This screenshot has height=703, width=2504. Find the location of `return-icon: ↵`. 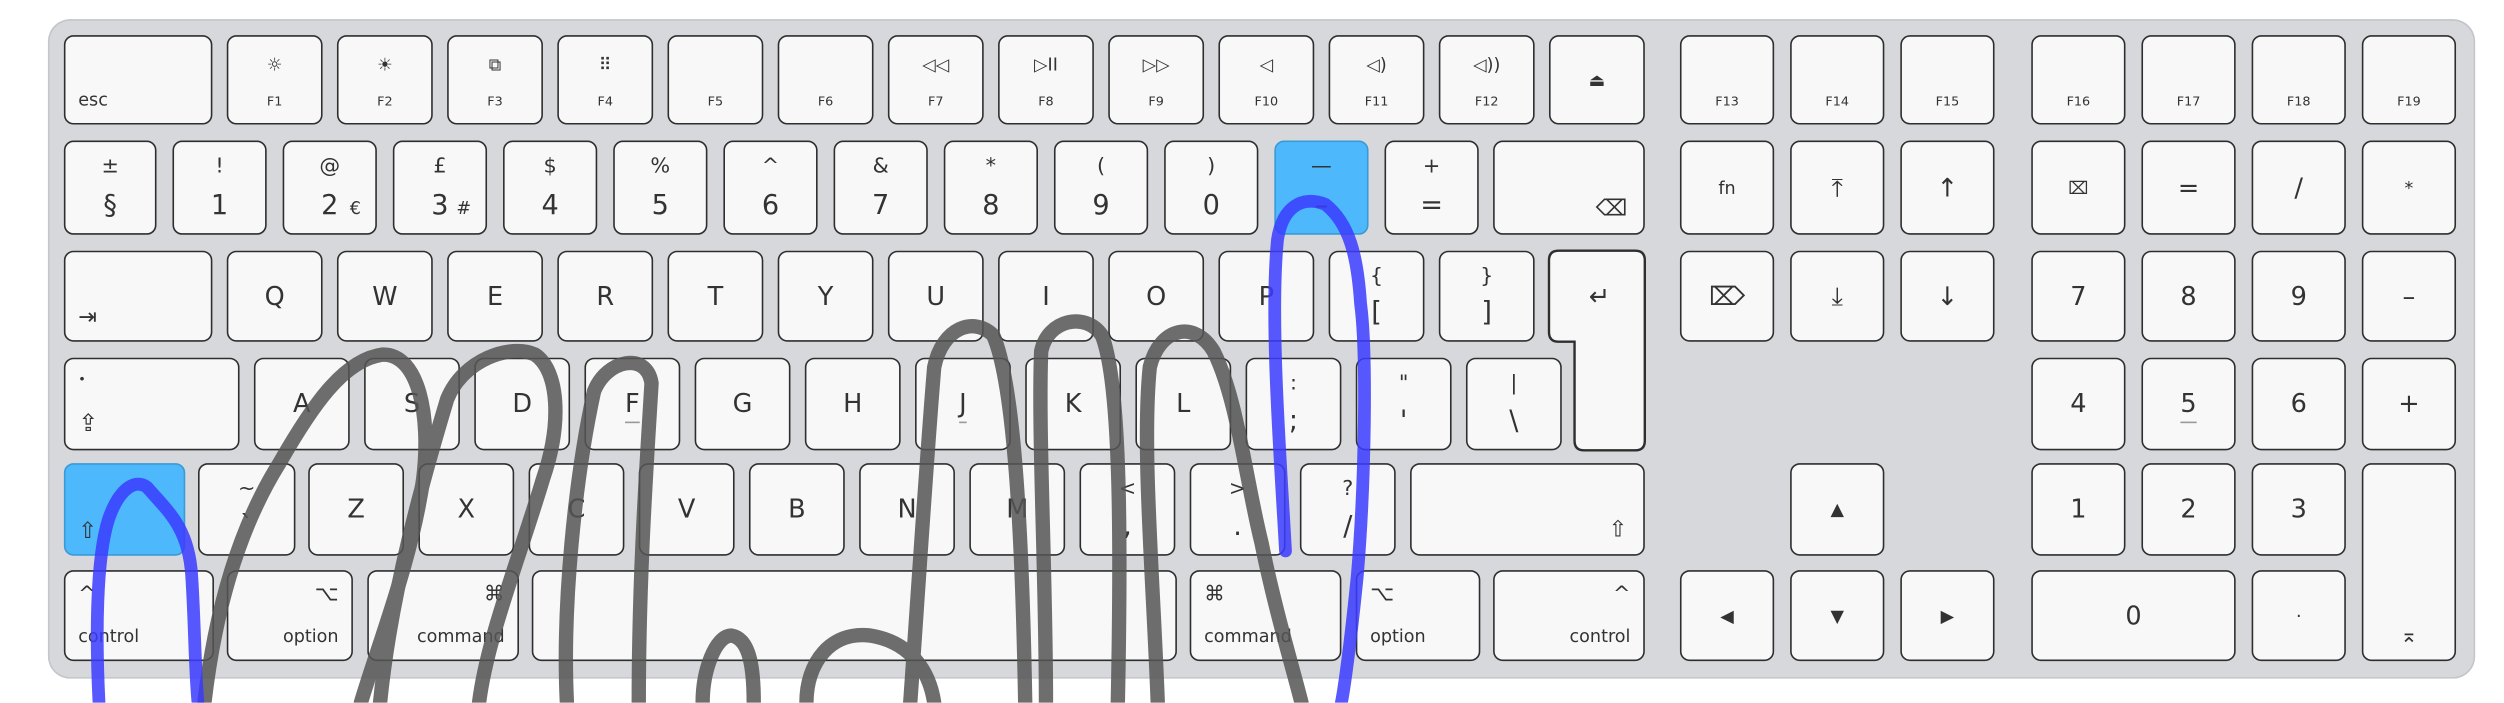

return-icon: ↵ is located at coordinates (1599, 296).